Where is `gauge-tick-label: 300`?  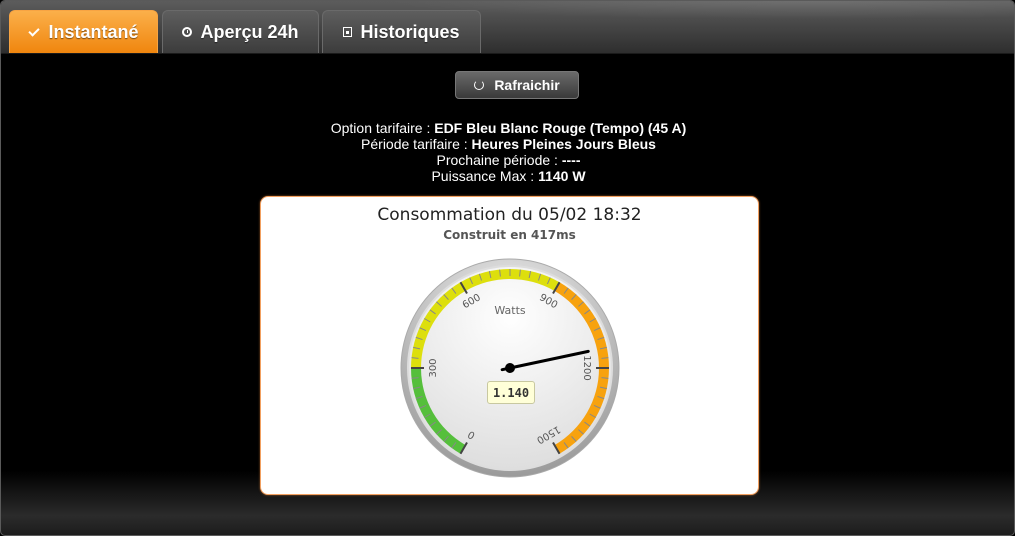
gauge-tick-label: 300 is located at coordinates (433, 367).